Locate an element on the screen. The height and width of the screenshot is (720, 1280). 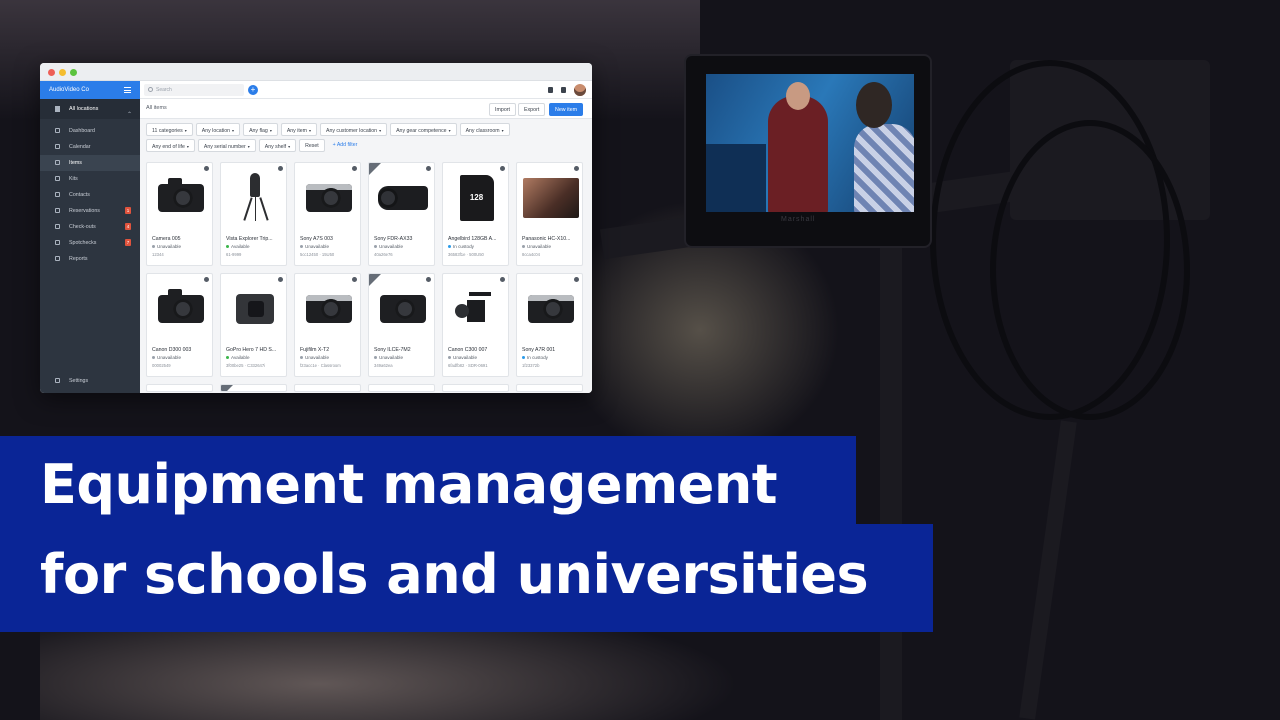
search-input: Search is located at coordinates (194, 90).